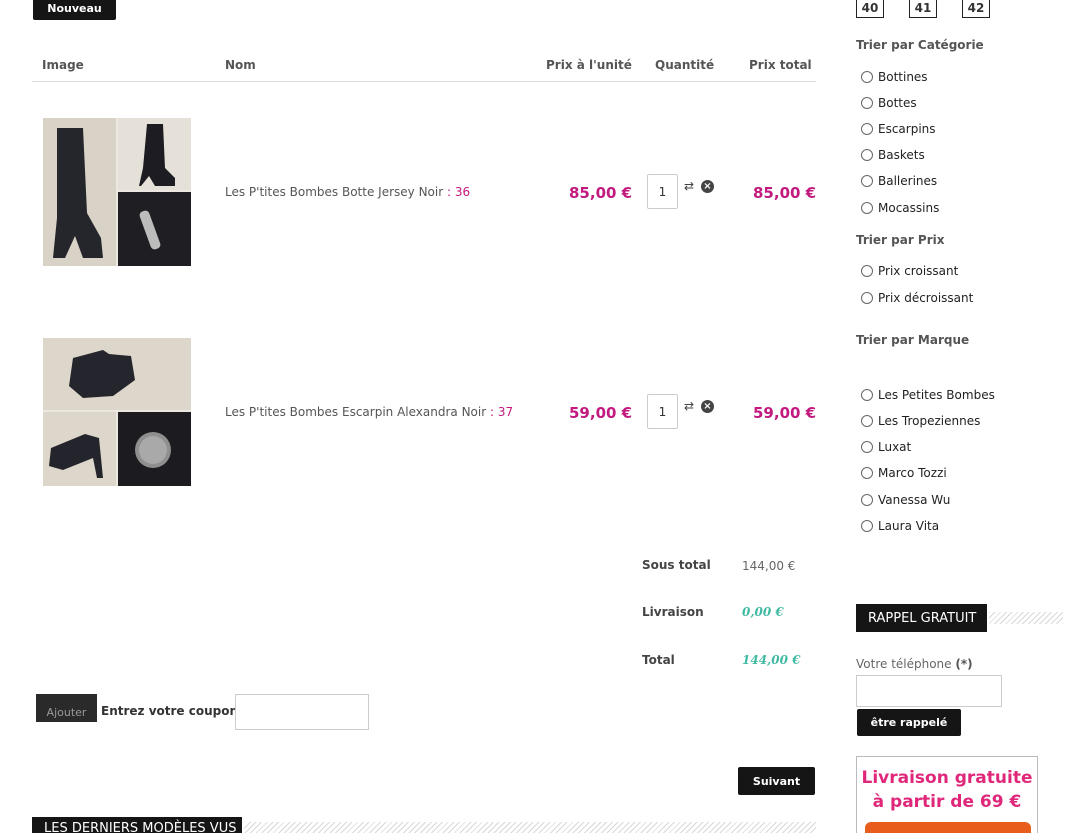 The image size is (1092, 833). Describe the element at coordinates (776, 781) in the screenshot. I see `next-button: Suivant` at that location.